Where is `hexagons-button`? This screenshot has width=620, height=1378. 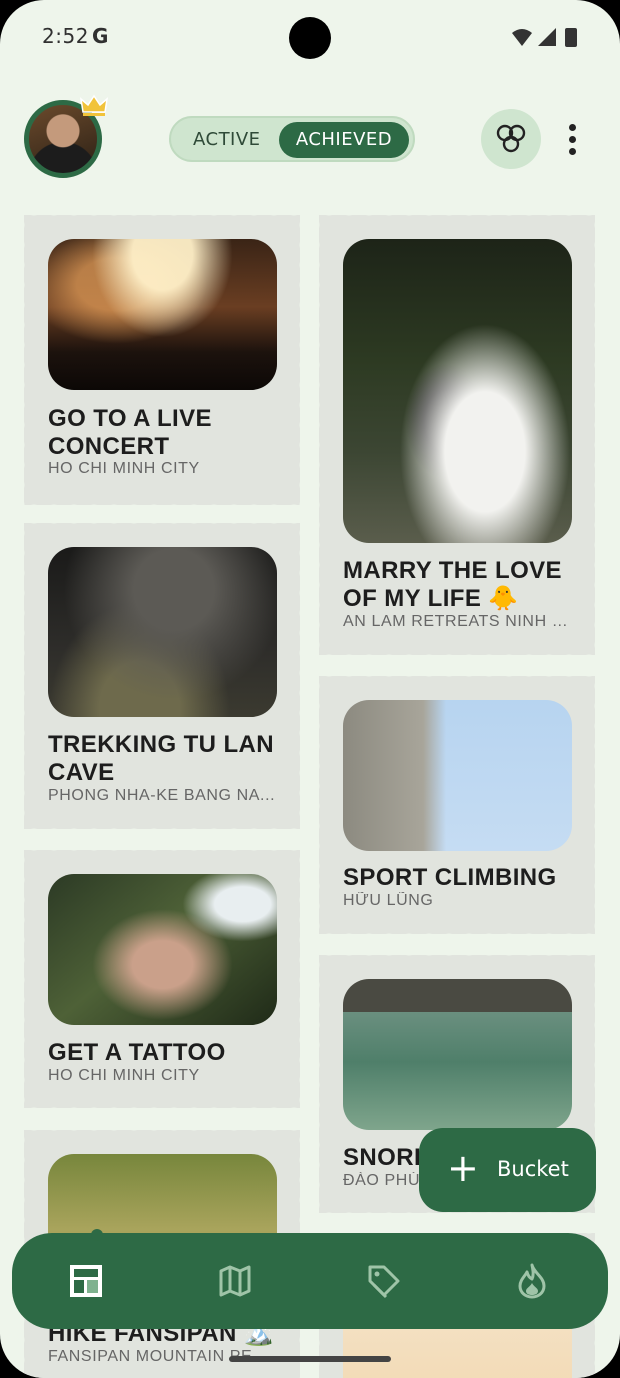 hexagons-button is located at coordinates (511, 139).